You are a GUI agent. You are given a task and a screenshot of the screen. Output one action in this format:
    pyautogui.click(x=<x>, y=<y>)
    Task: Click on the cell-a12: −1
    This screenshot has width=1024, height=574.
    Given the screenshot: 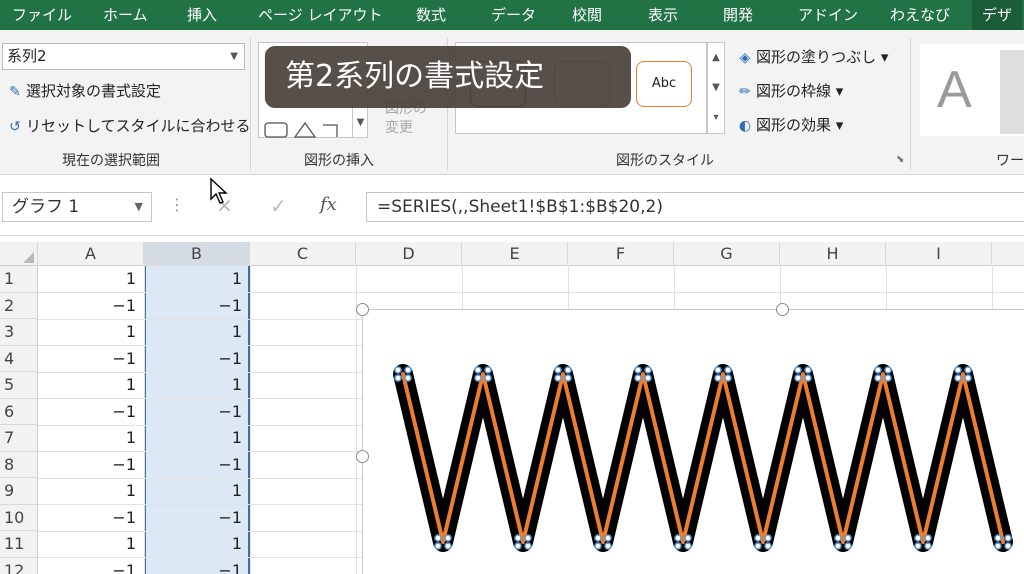 What is the action you would take?
    pyautogui.click(x=91, y=566)
    